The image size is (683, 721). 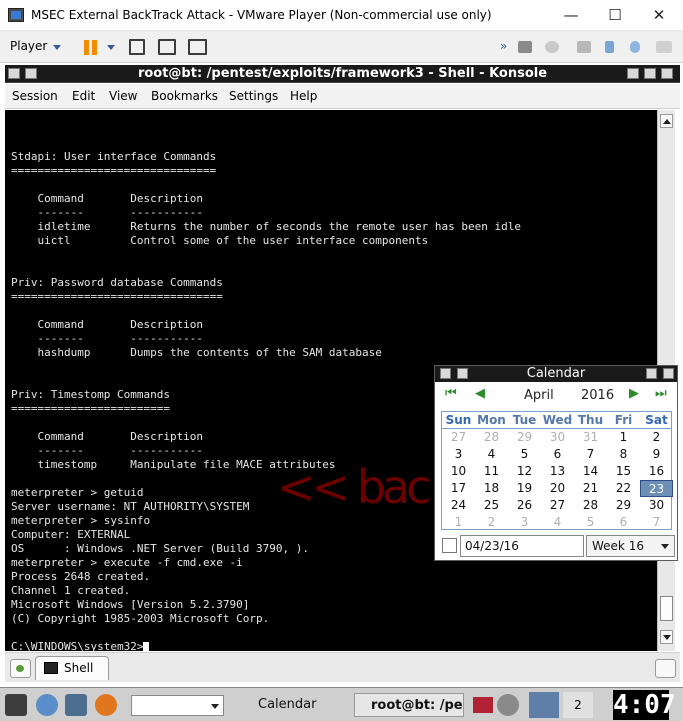 I want to click on menu-help: Help, so click(x=303, y=96).